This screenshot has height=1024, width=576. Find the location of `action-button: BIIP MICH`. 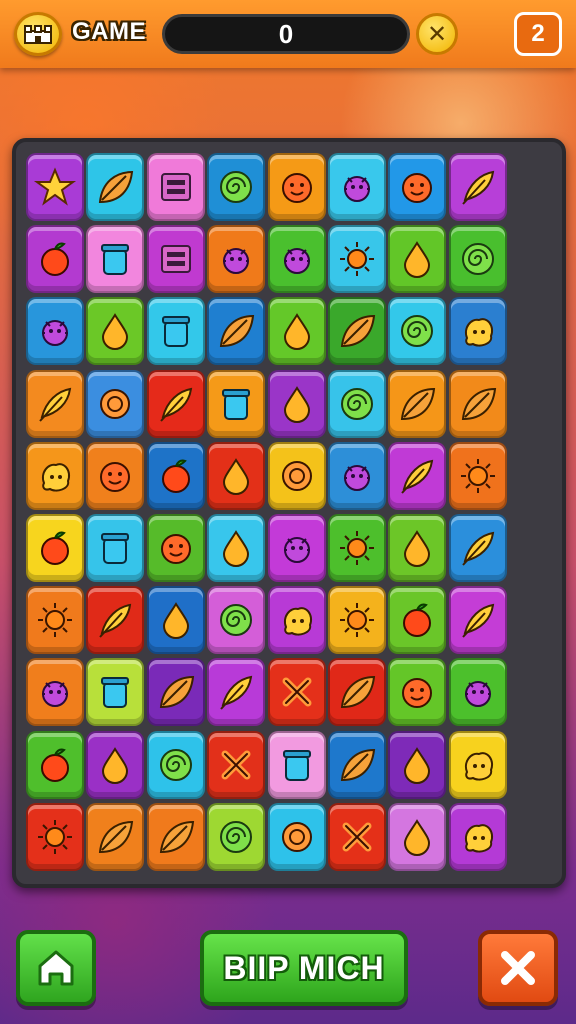

action-button: BIIP MICH is located at coordinates (304, 968).